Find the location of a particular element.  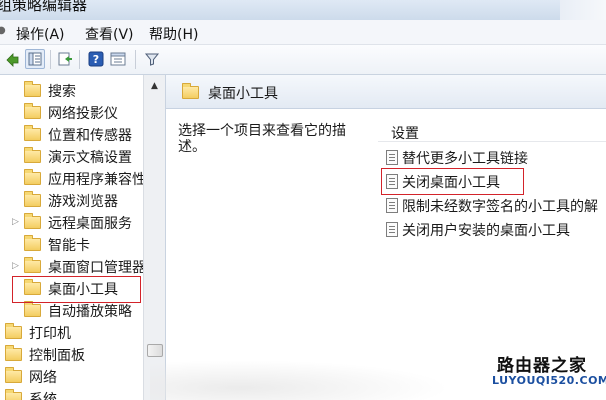

tree-item-label: 桌面窗口管理器 is located at coordinates (95, 268).